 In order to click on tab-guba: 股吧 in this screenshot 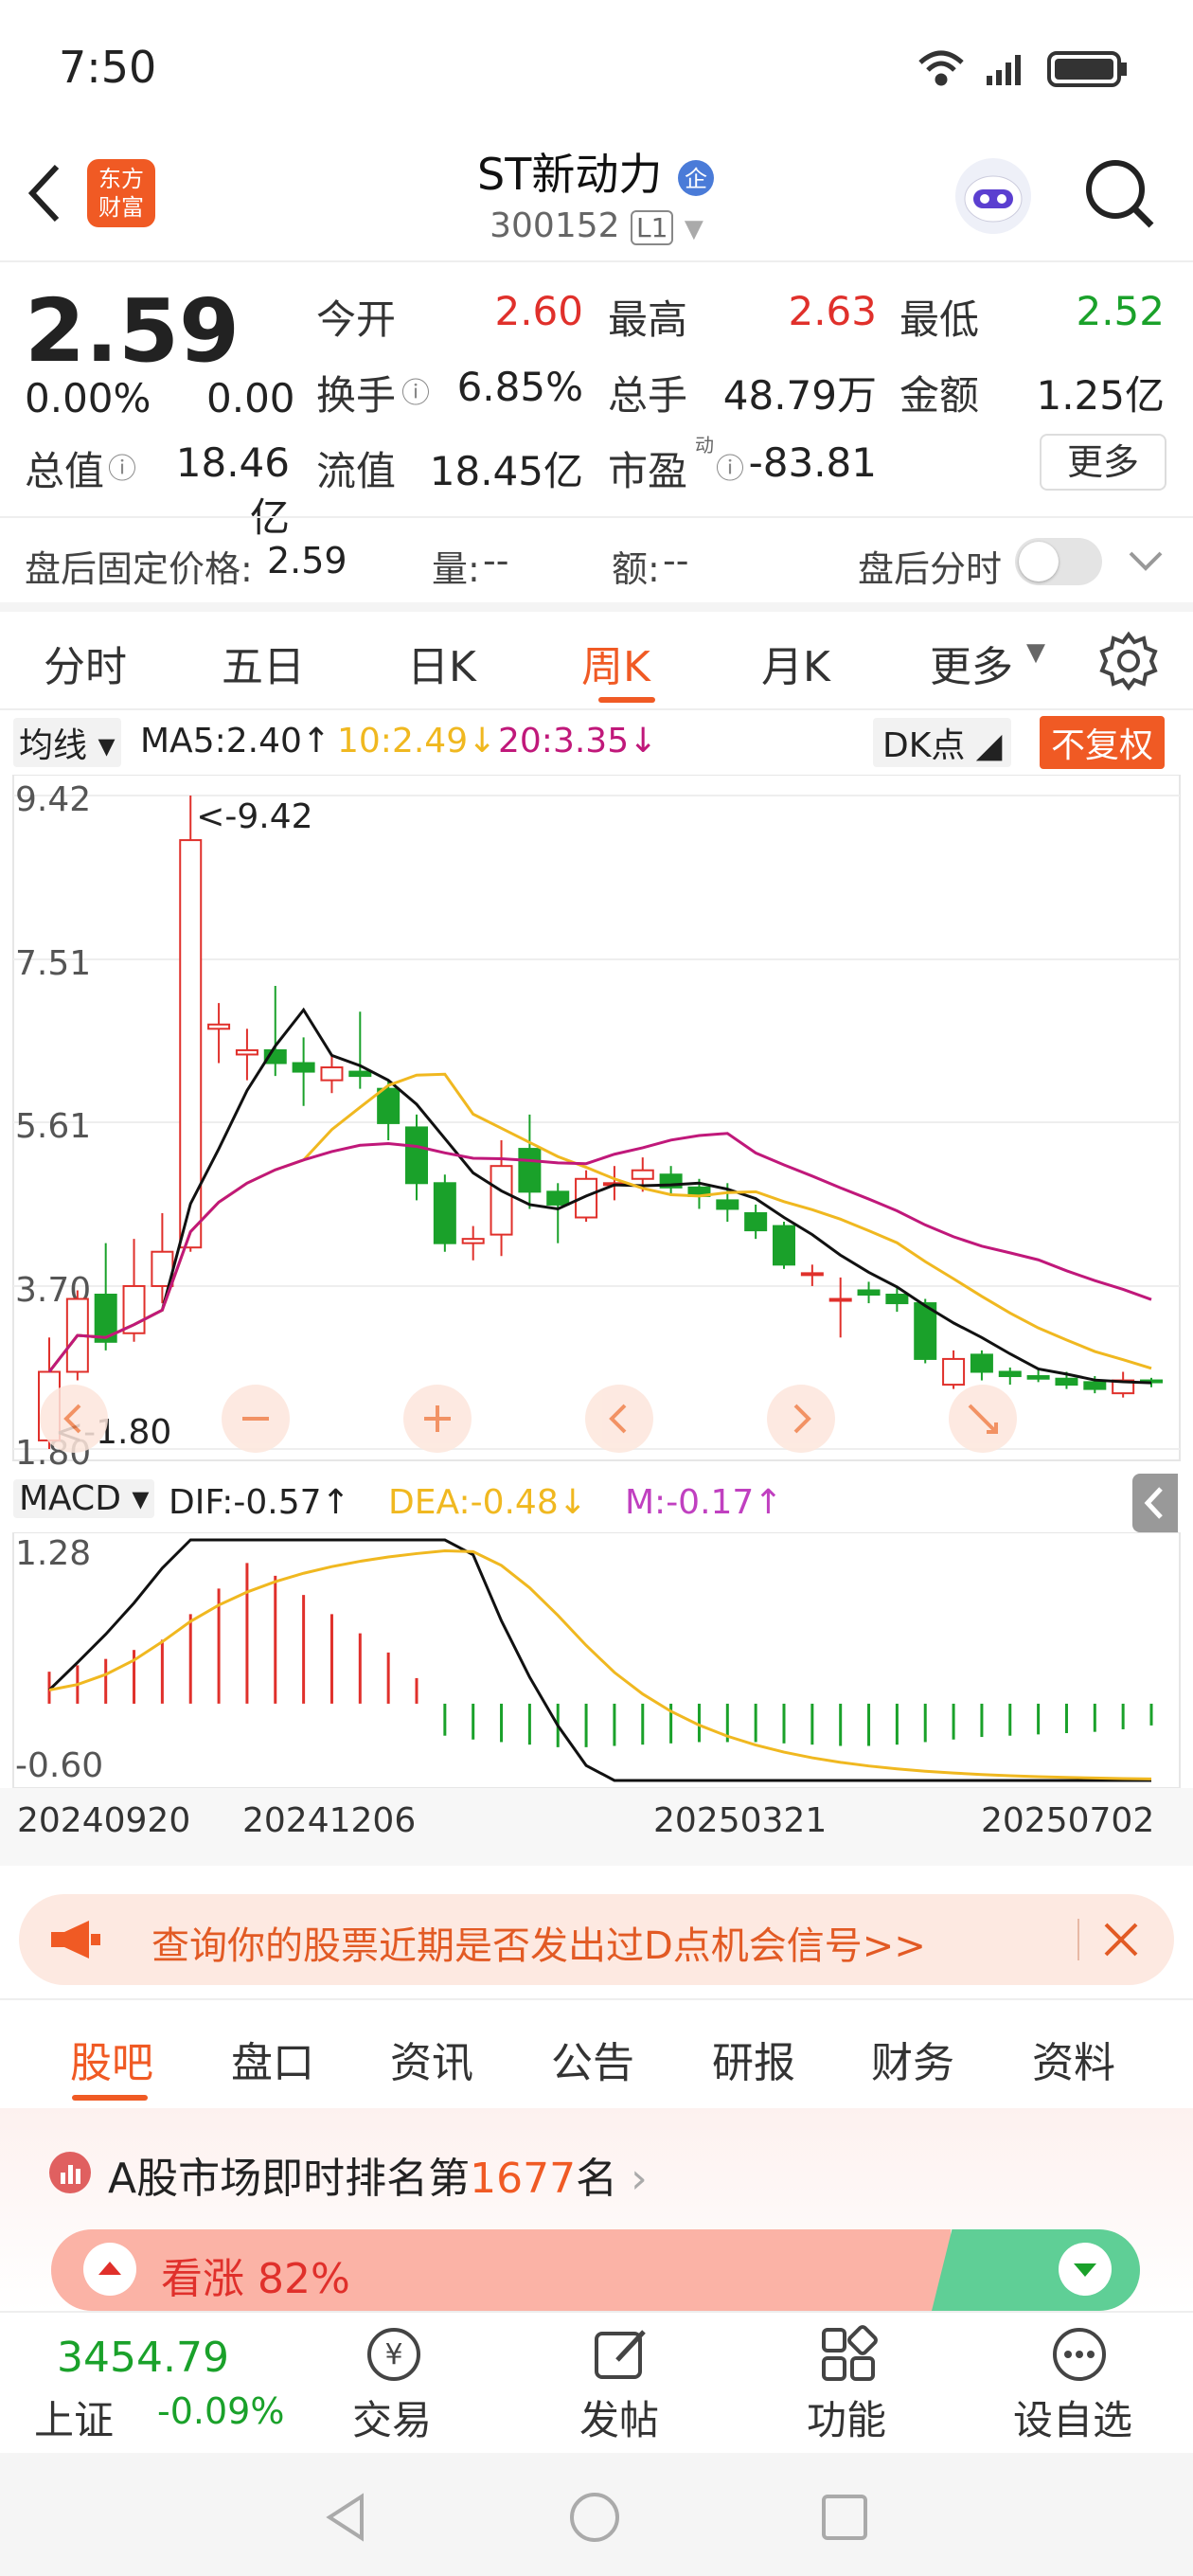, I will do `click(111, 2059)`.